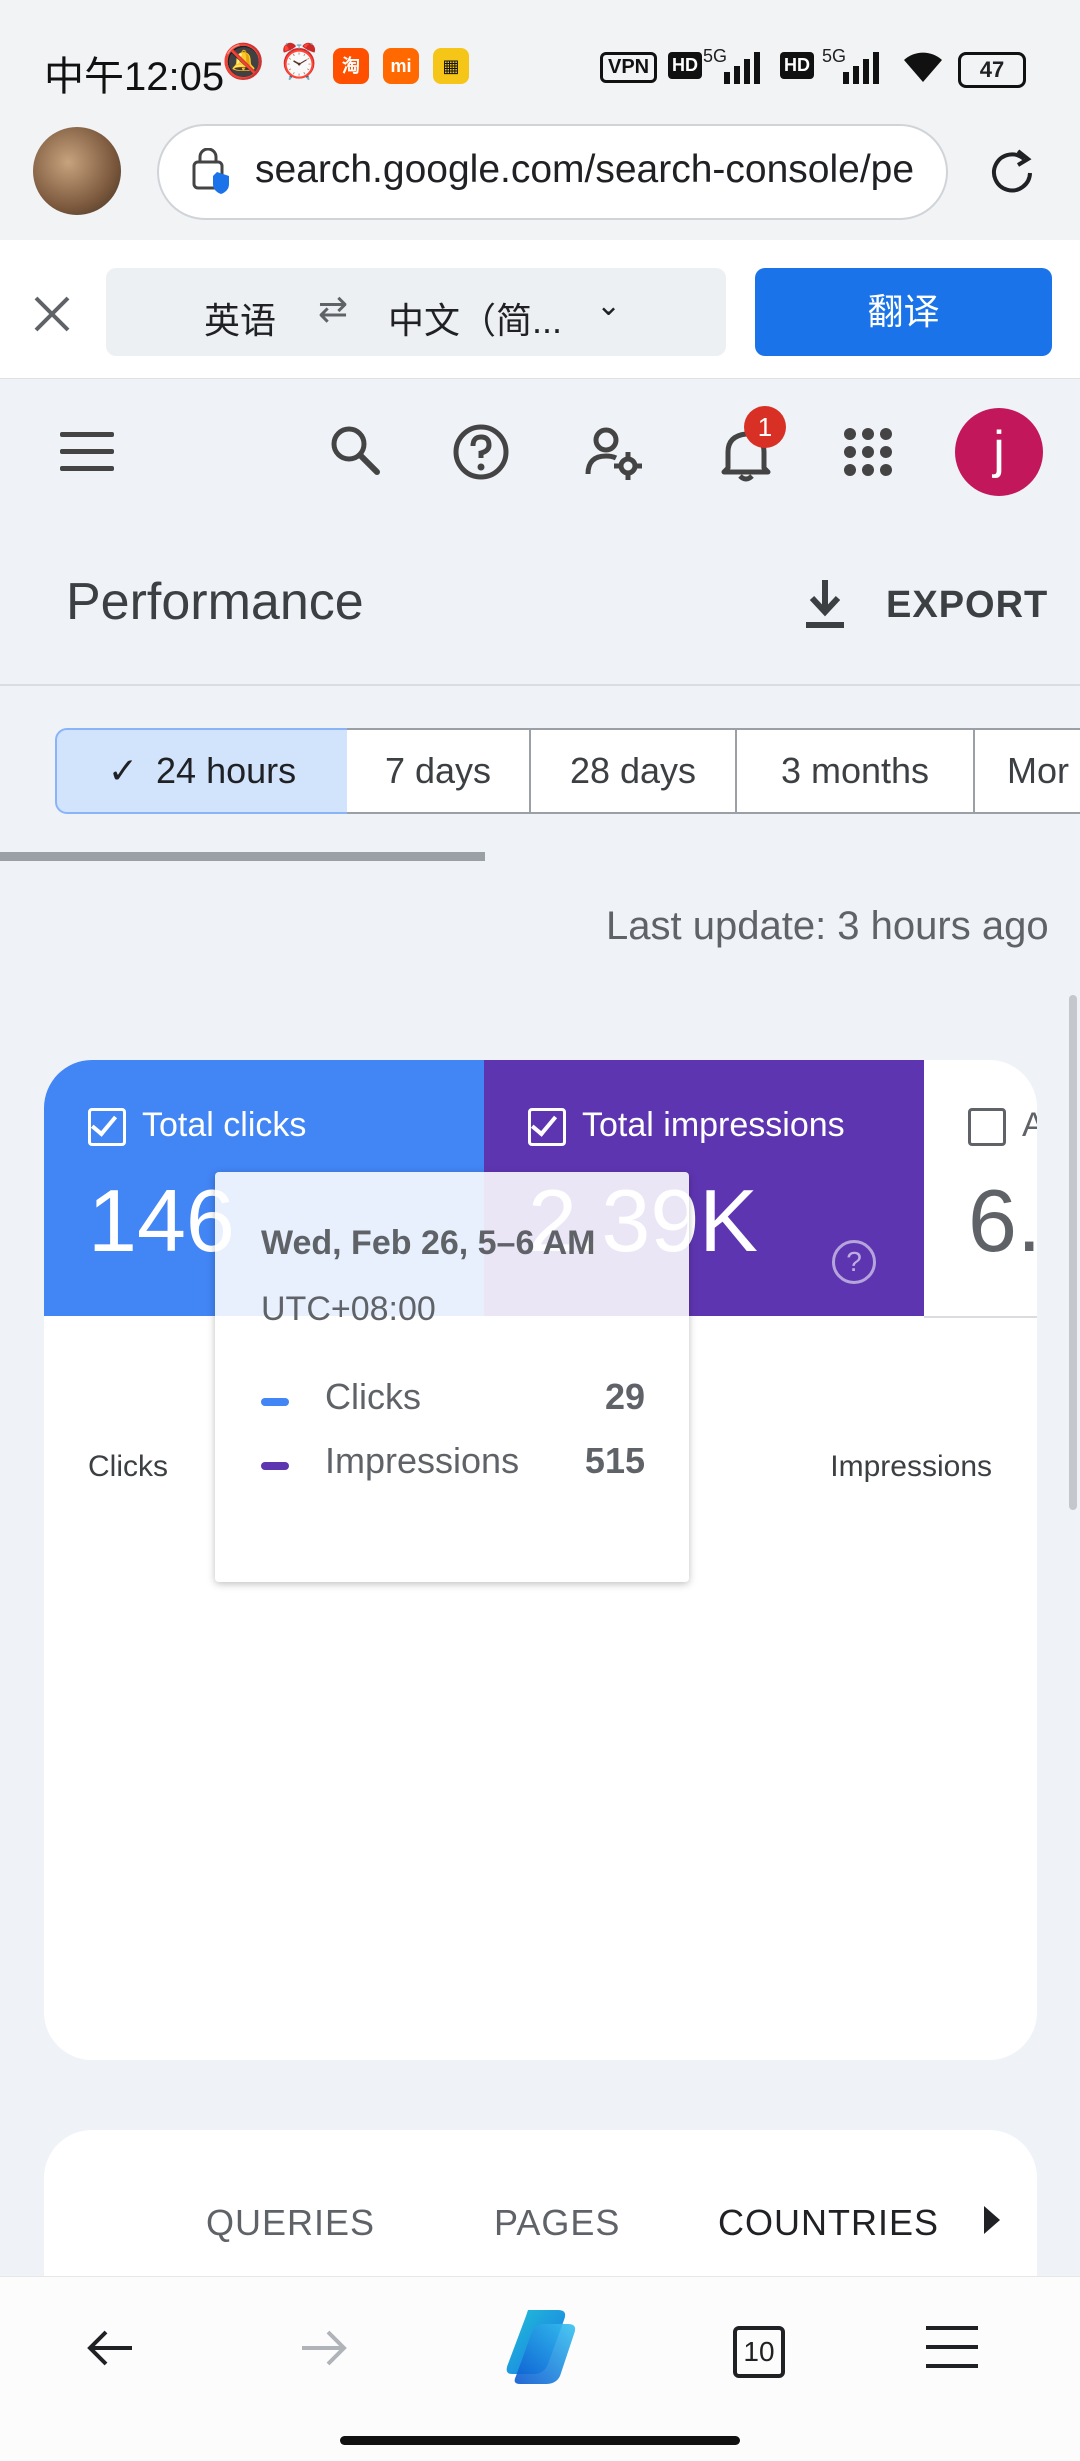 The height and width of the screenshot is (2461, 1080). What do you see at coordinates (614, 1460) in the screenshot?
I see `tooltip-impressions-value: 515` at bounding box center [614, 1460].